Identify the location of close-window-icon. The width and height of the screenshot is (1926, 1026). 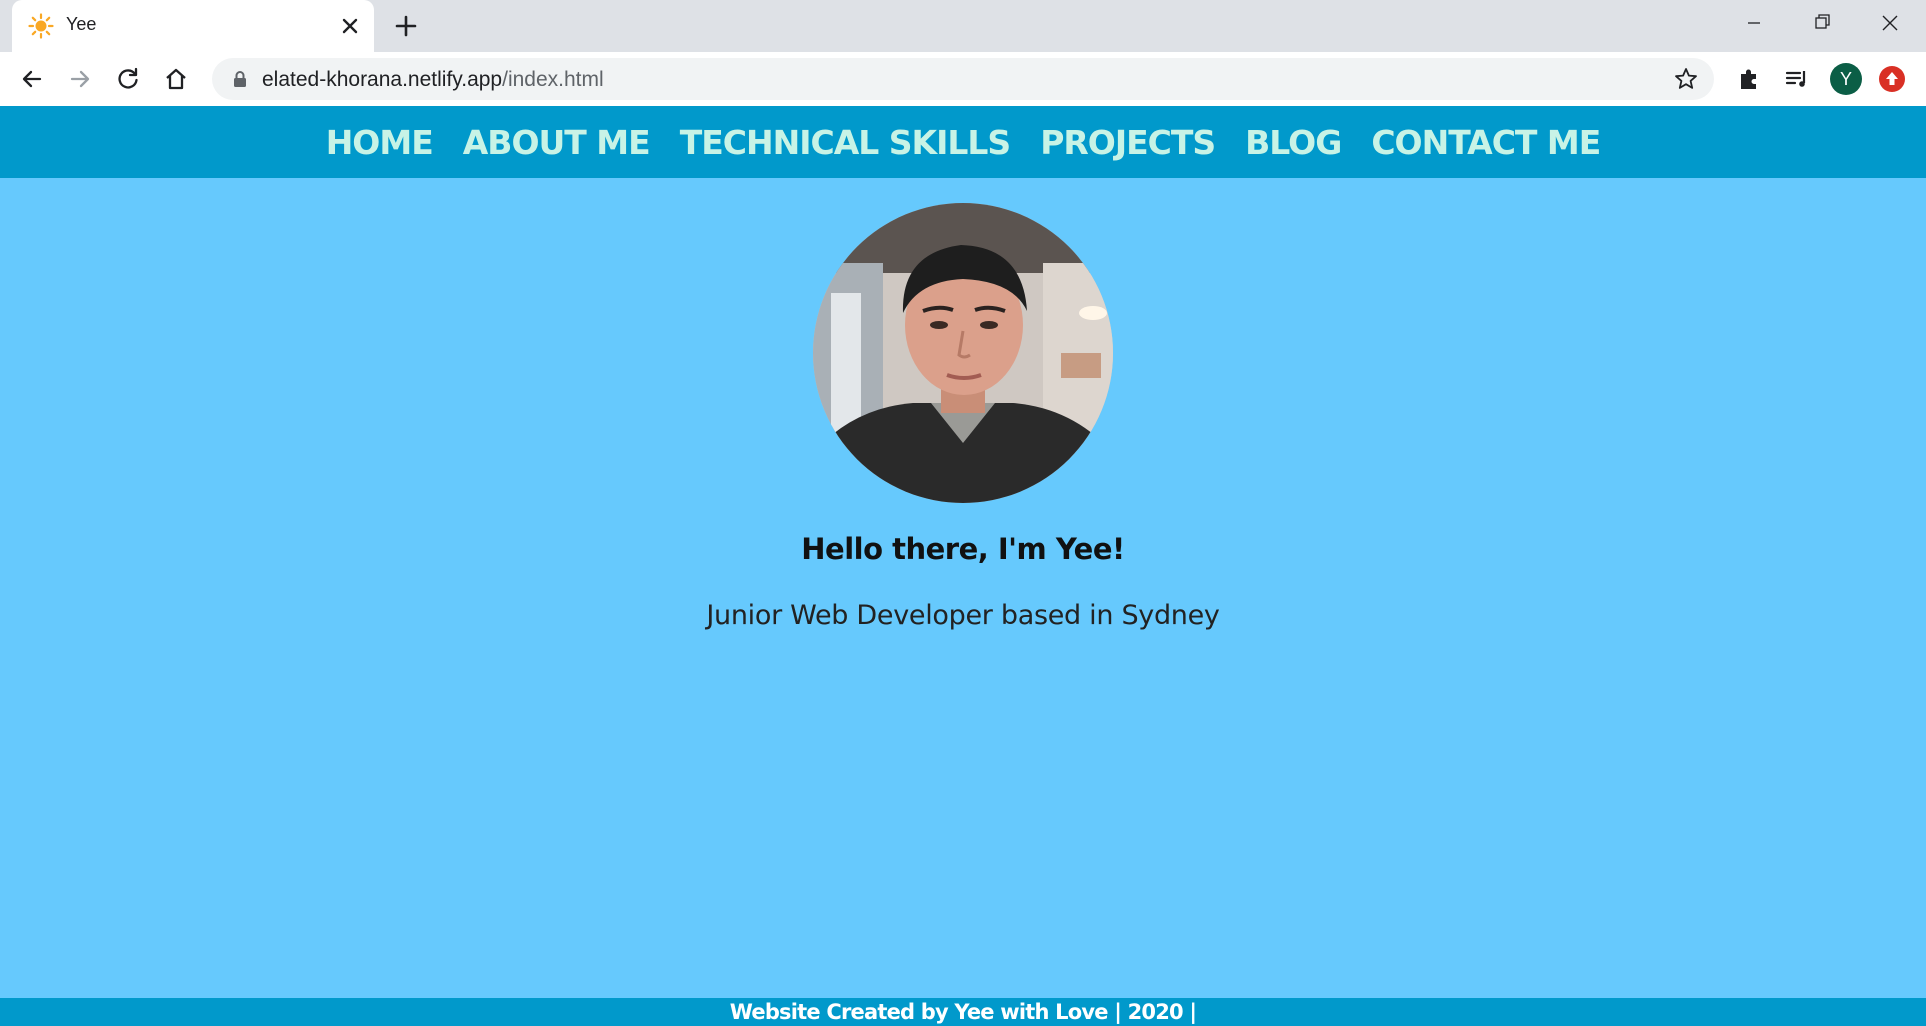
(1890, 23).